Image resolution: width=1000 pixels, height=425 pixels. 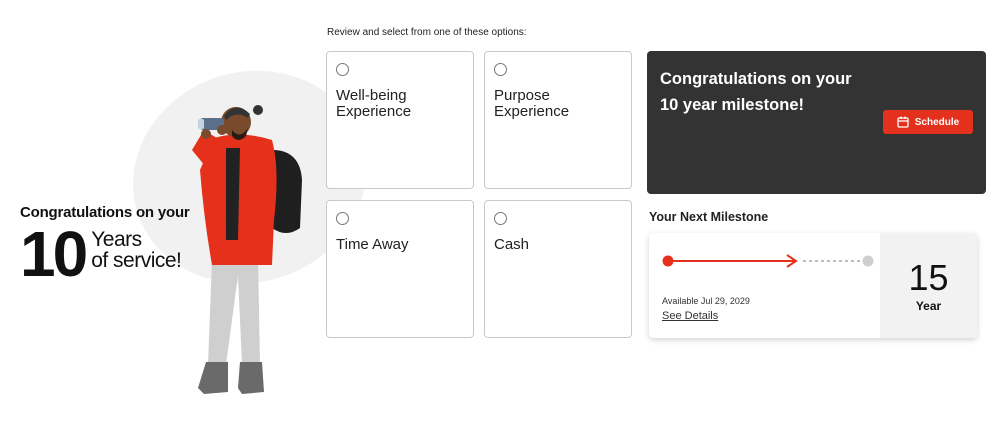 I want to click on hero-years-label: Years, so click(x=116, y=239).